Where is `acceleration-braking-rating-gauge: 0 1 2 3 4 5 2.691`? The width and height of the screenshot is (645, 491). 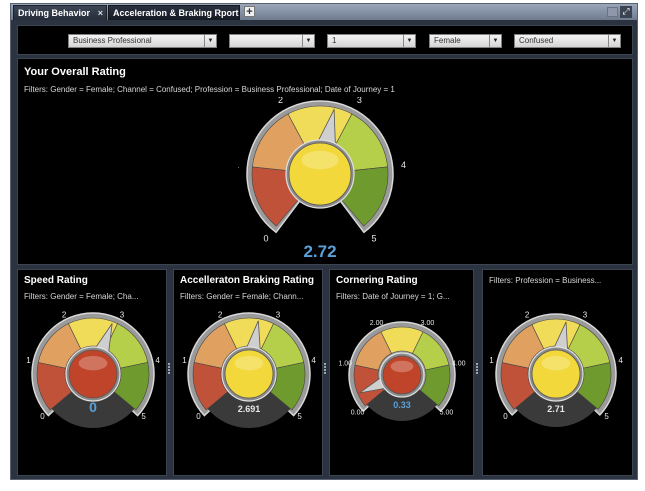 acceleration-braking-rating-gauge: 0 1 2 3 4 5 2.691 is located at coordinates (249, 369).